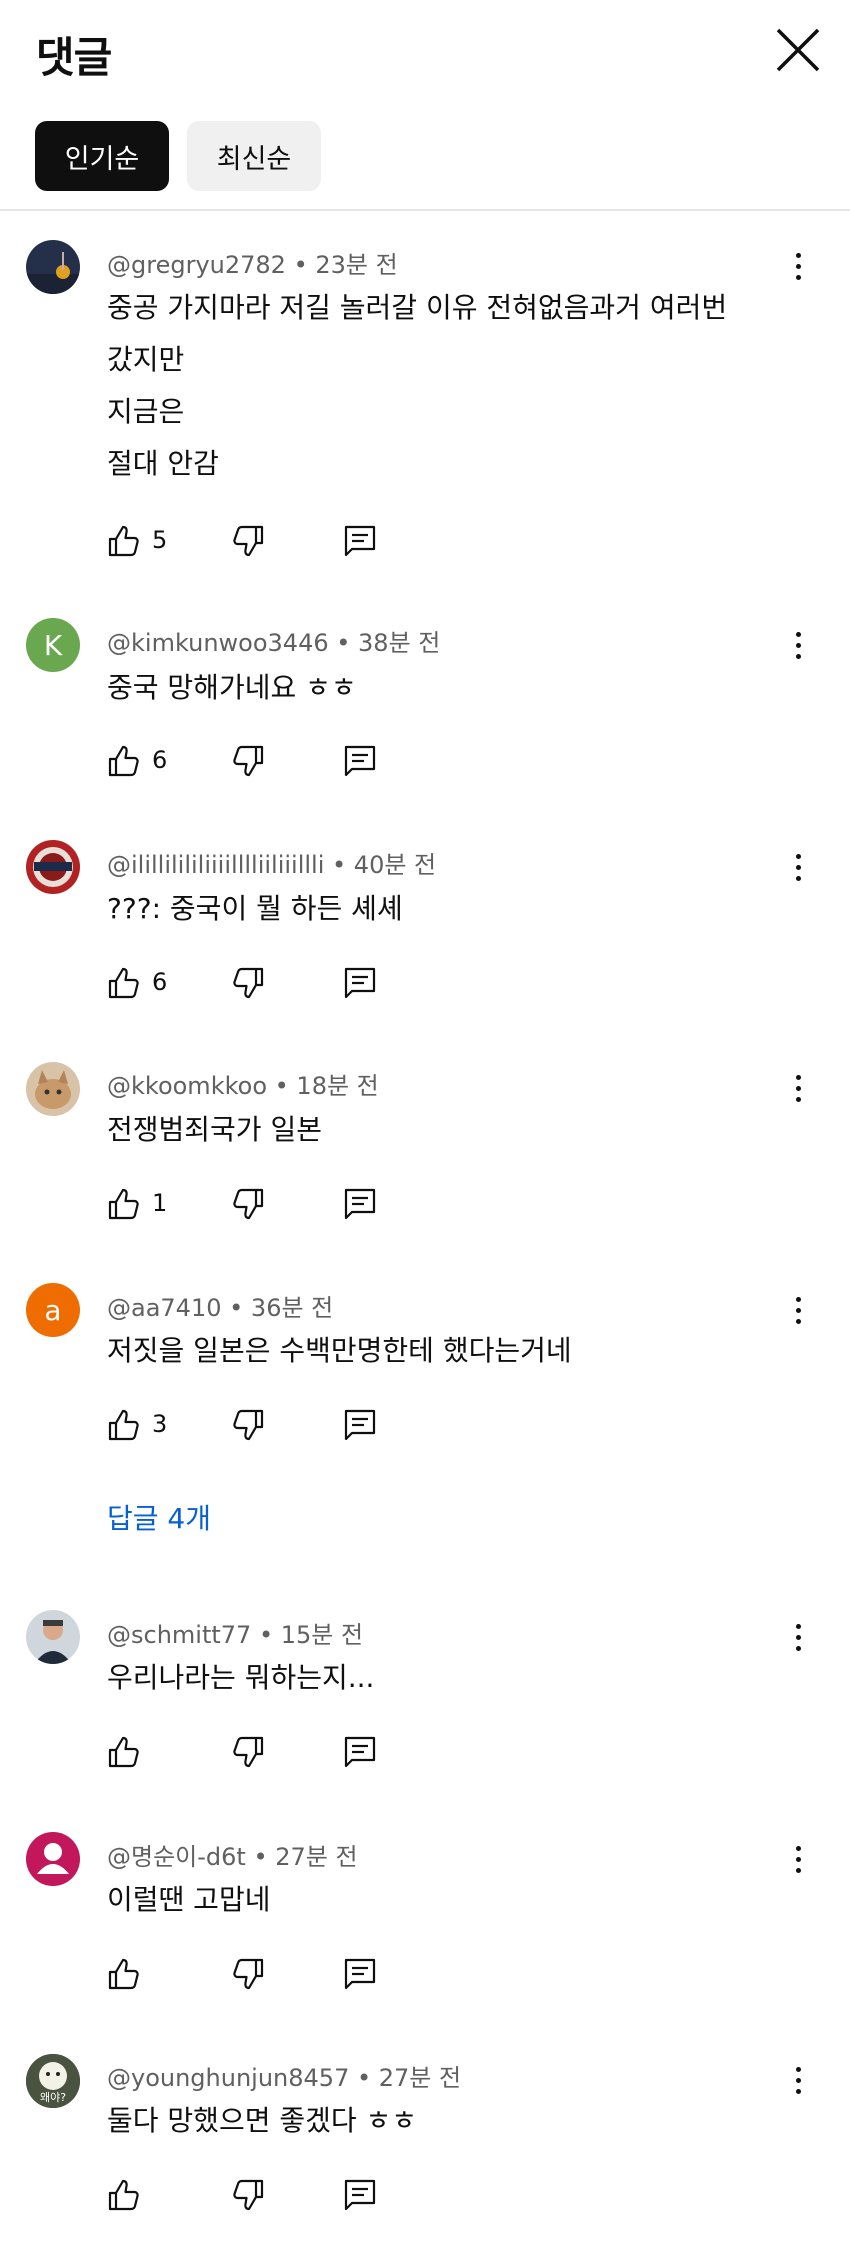 This screenshot has height=2249, width=850. What do you see at coordinates (399, 643) in the screenshot?
I see `comment-time: 38분 전` at bounding box center [399, 643].